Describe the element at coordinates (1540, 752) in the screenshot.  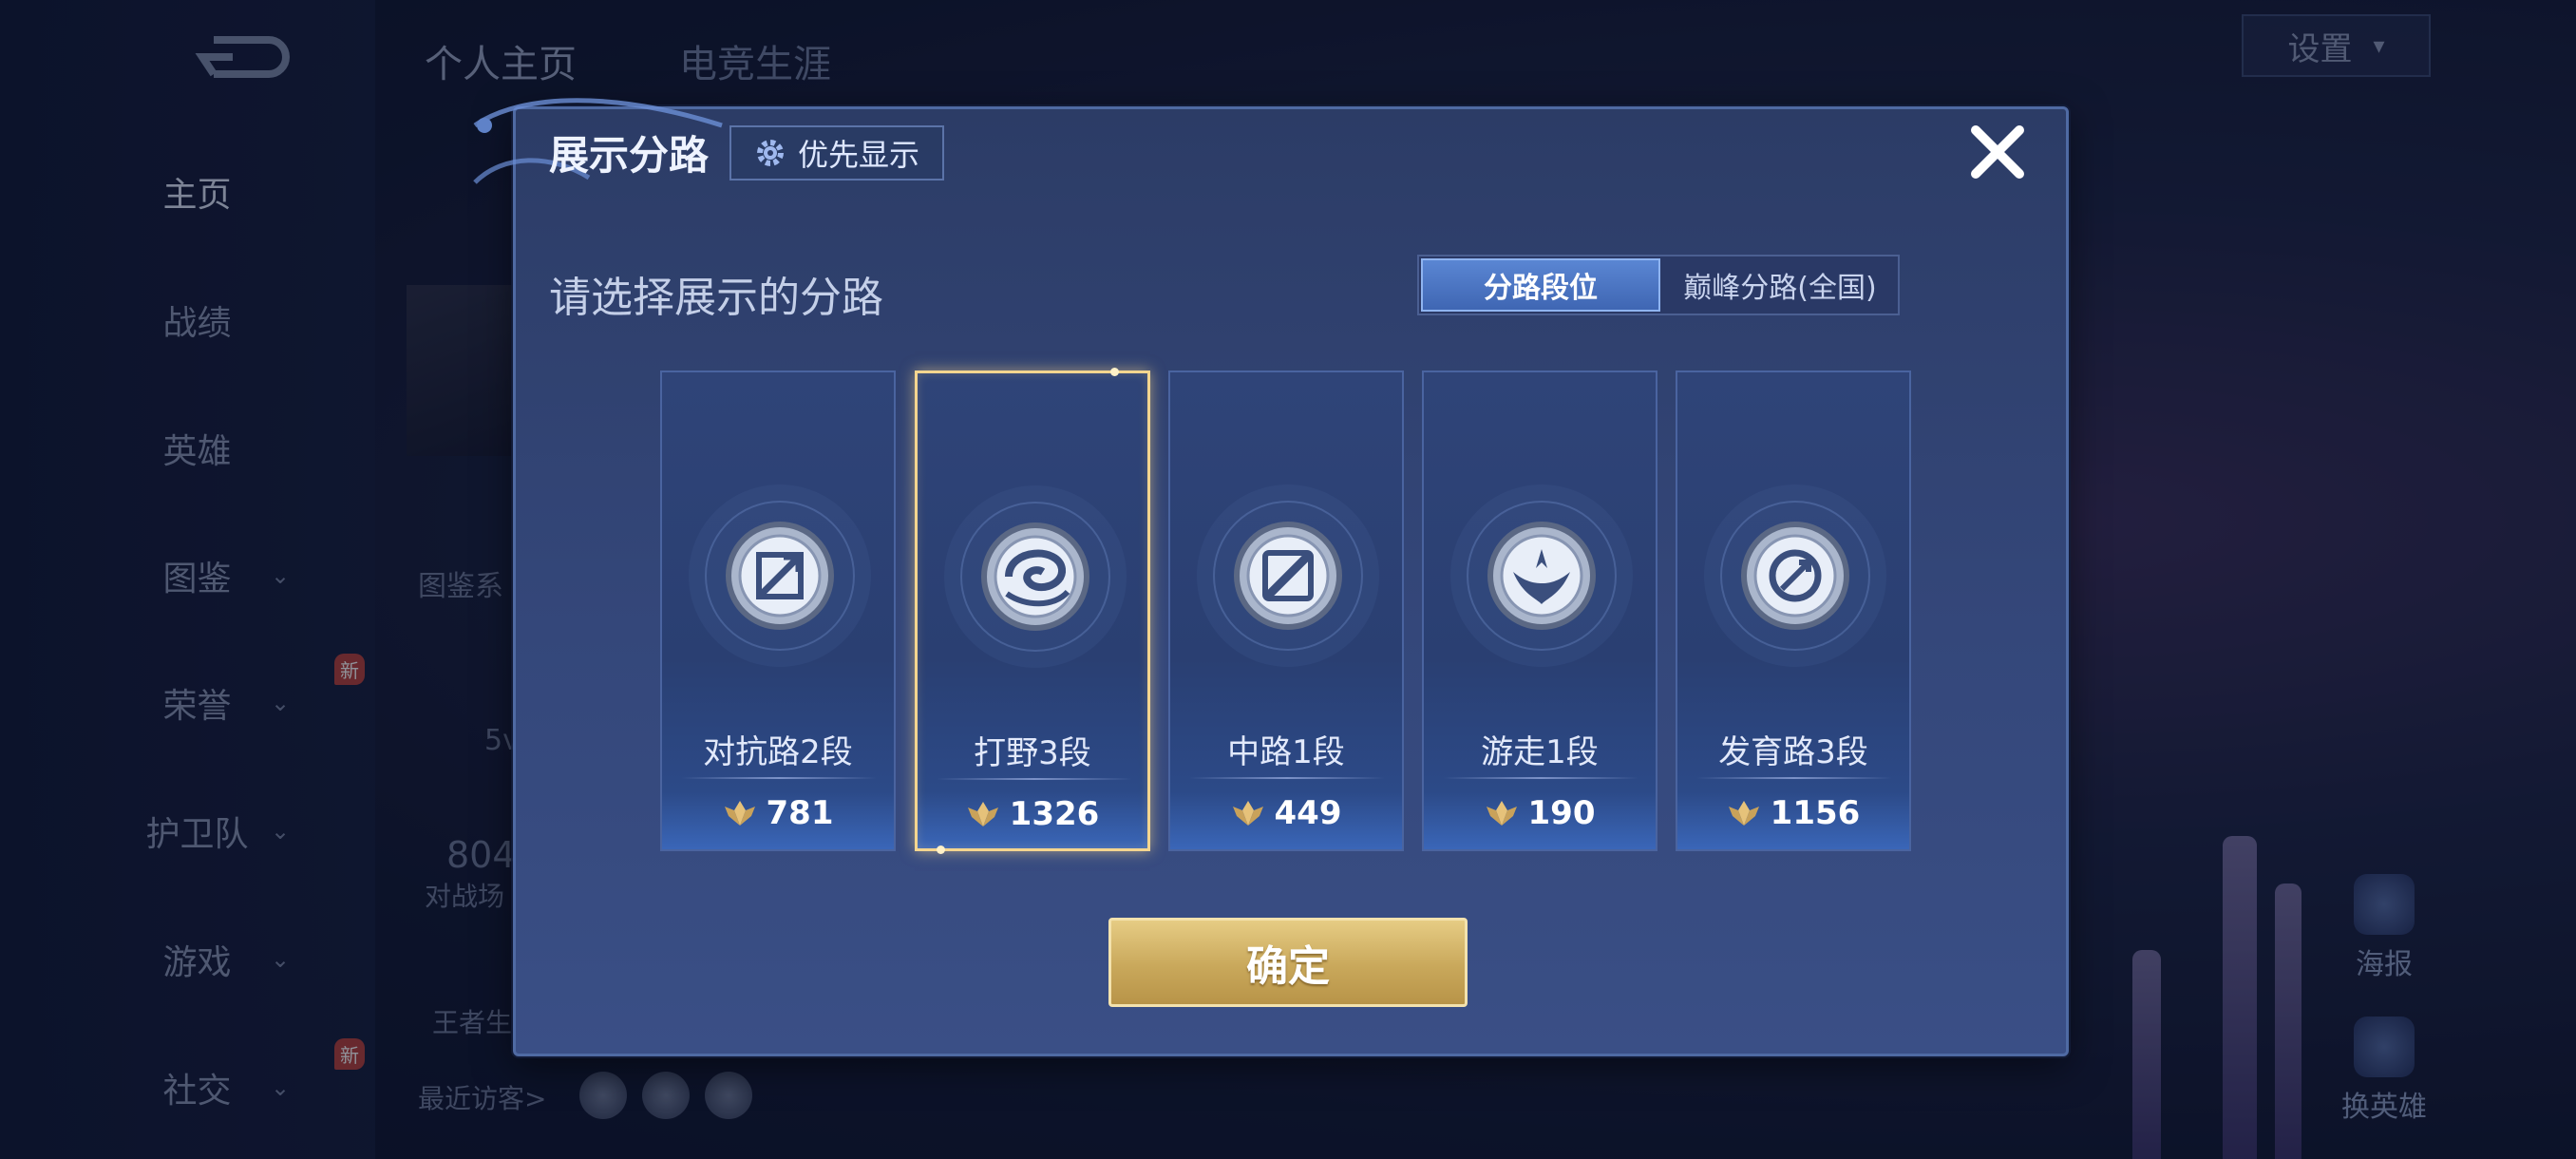
I see `lane-rank-label: 游走1段` at that location.